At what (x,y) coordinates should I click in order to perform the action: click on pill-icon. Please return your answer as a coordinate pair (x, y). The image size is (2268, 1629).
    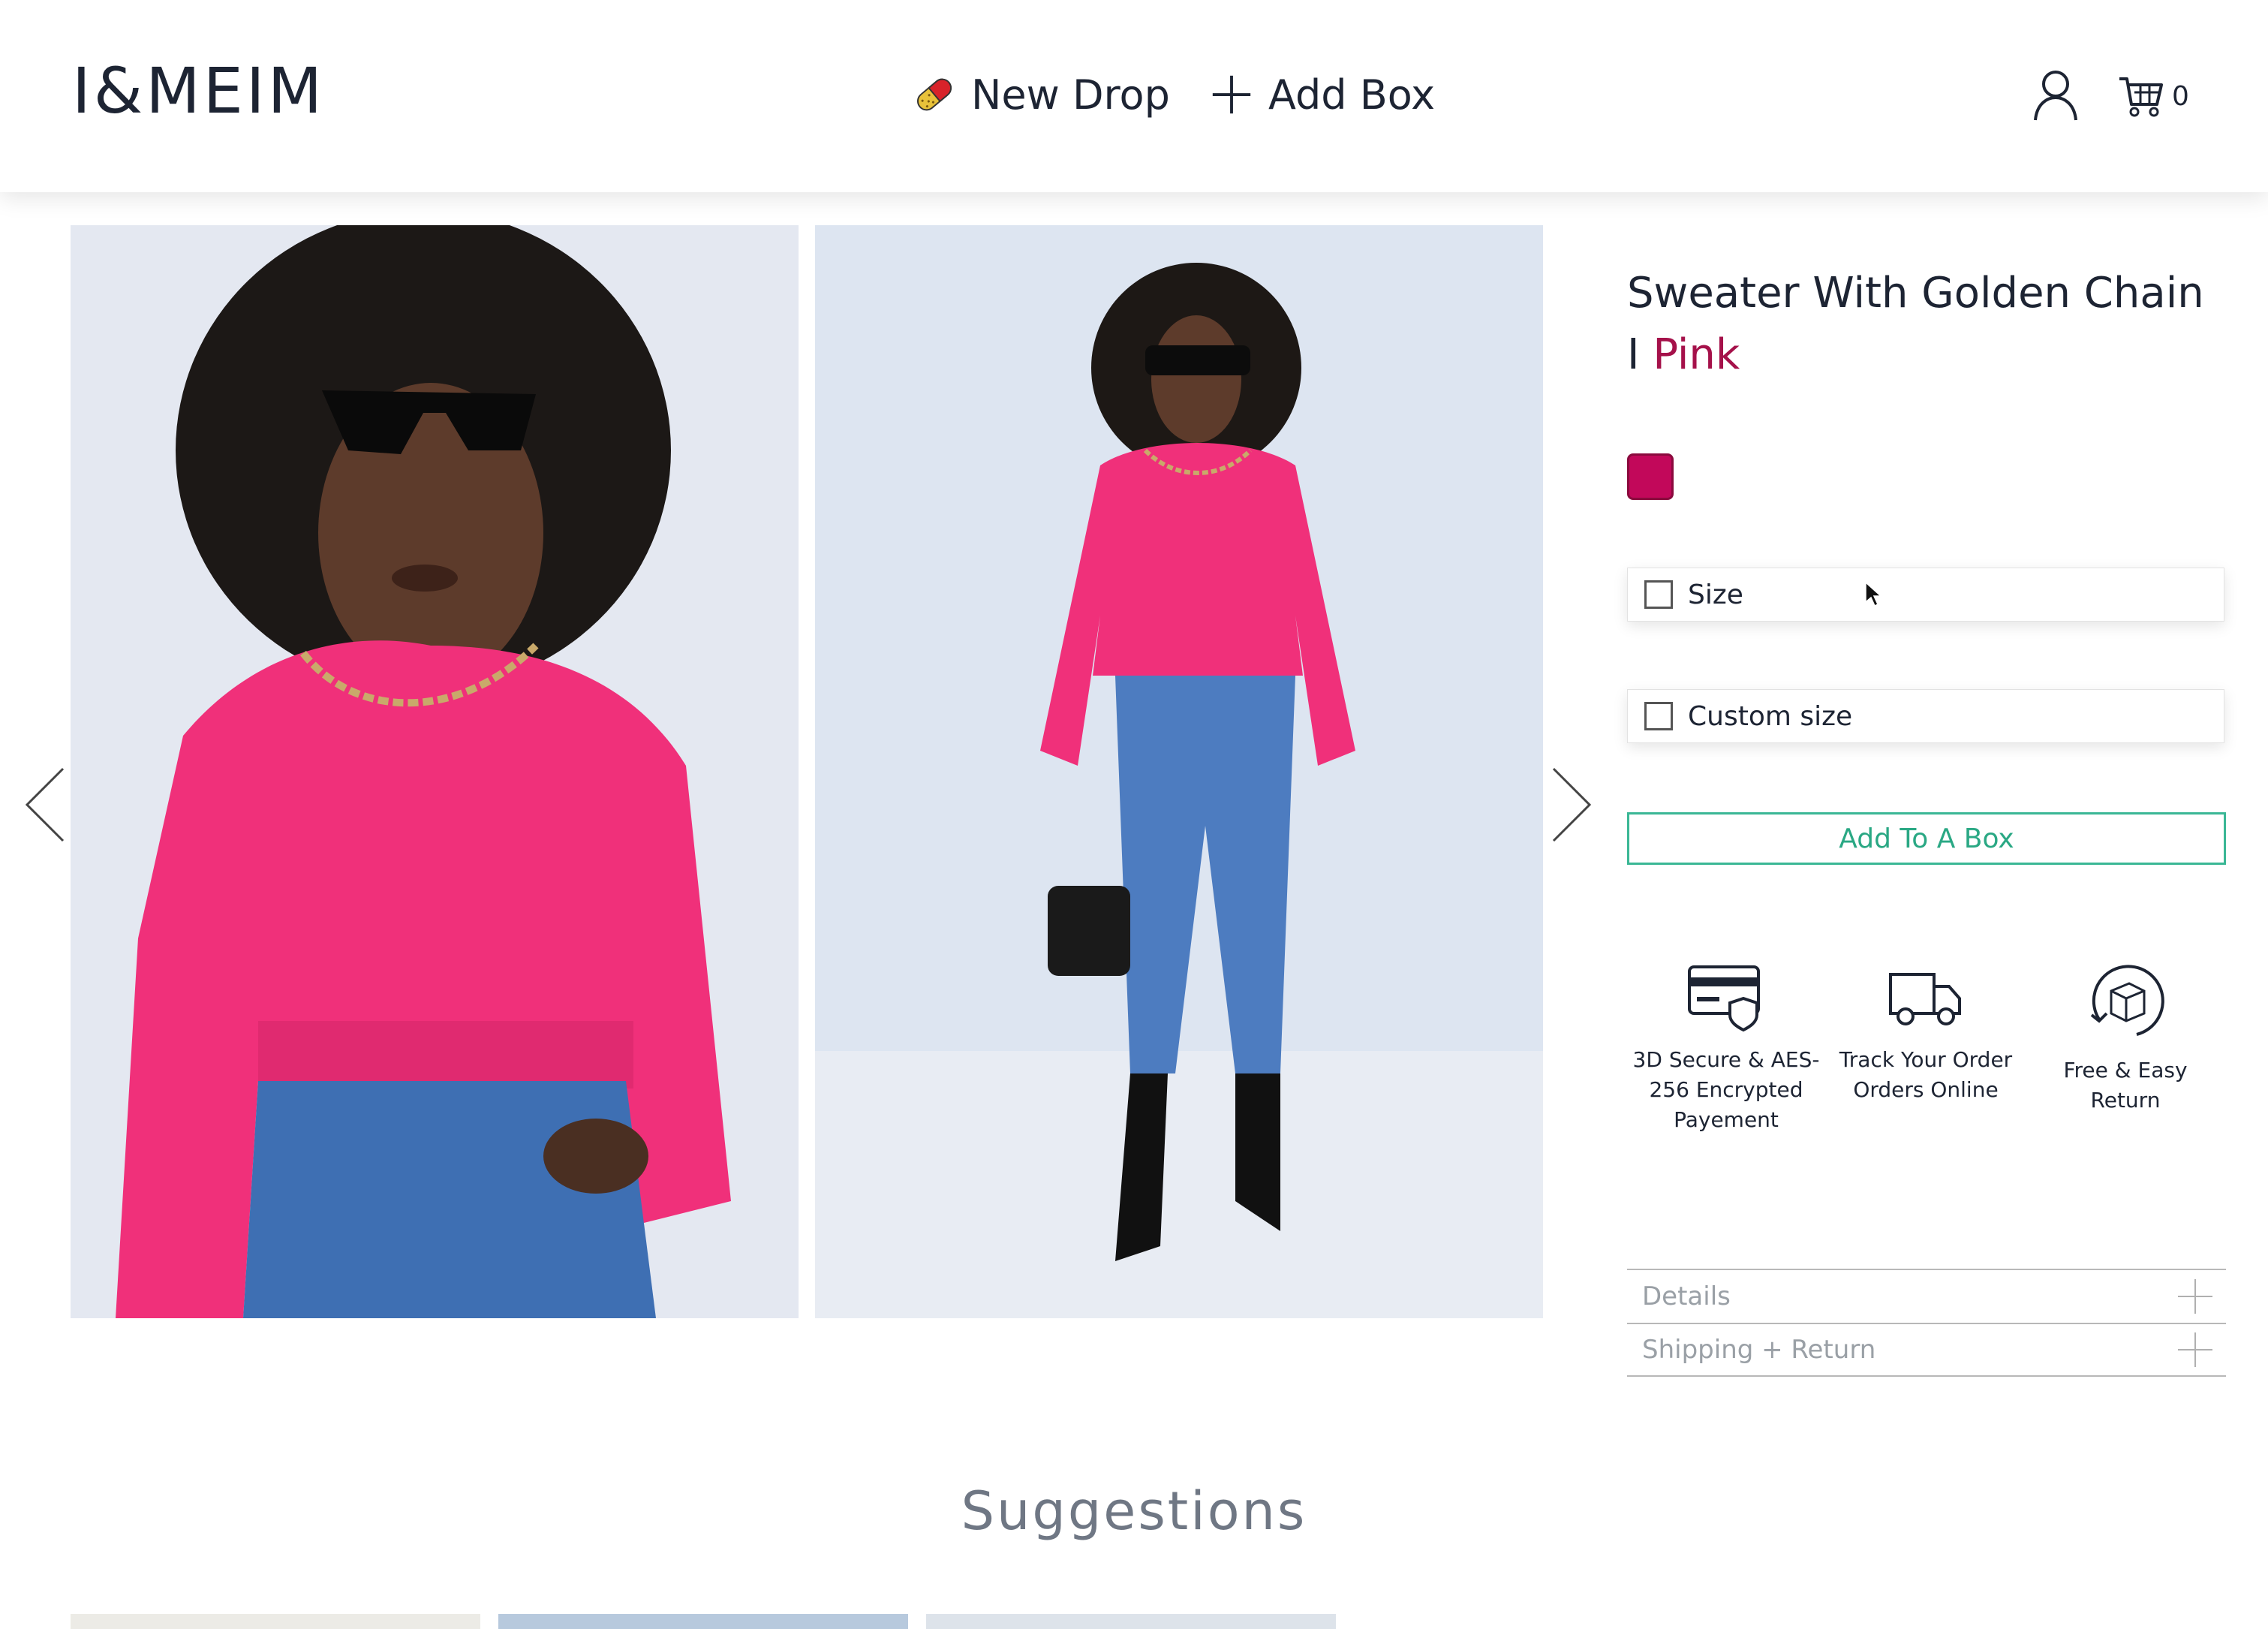
    Looking at the image, I should click on (934, 94).